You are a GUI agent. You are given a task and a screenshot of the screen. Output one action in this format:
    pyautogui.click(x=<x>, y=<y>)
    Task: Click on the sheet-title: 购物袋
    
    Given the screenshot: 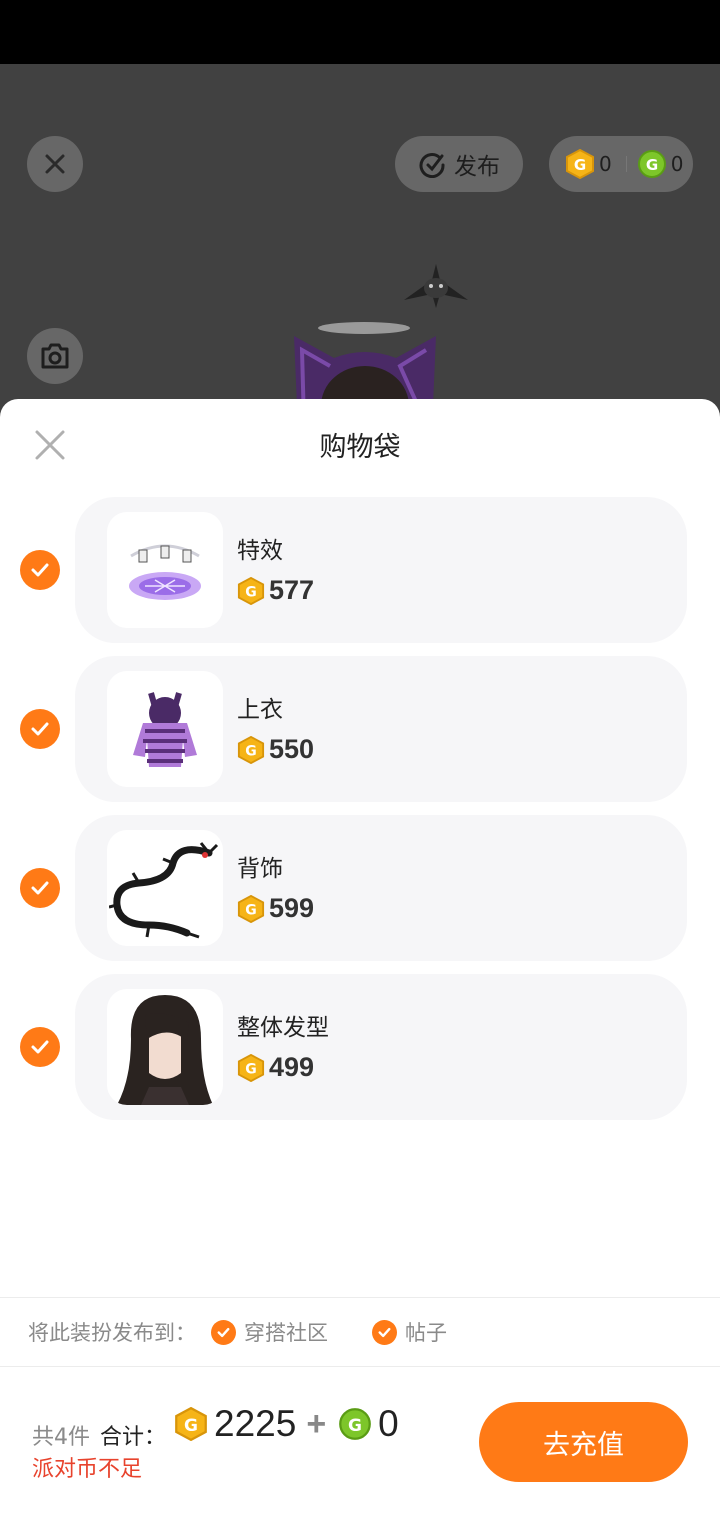 What is the action you would take?
    pyautogui.click(x=360, y=447)
    